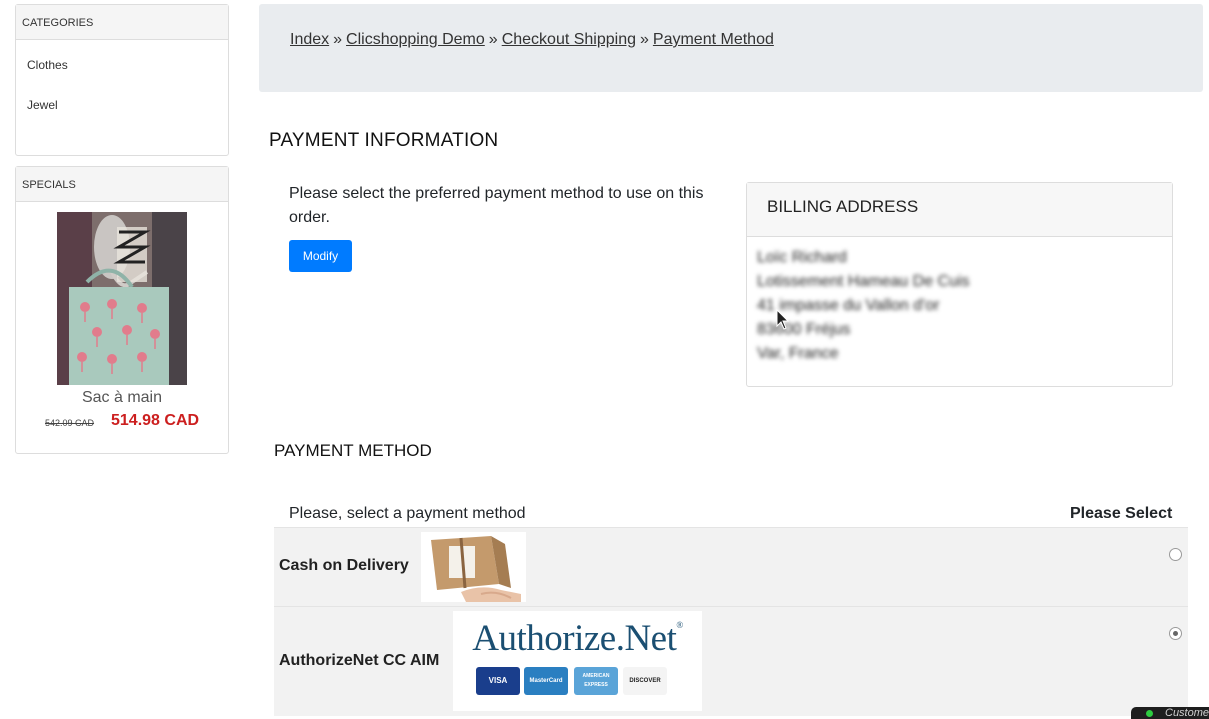 This screenshot has height=719, width=1209. I want to click on categories-title: CATEGORIES, so click(122, 22).